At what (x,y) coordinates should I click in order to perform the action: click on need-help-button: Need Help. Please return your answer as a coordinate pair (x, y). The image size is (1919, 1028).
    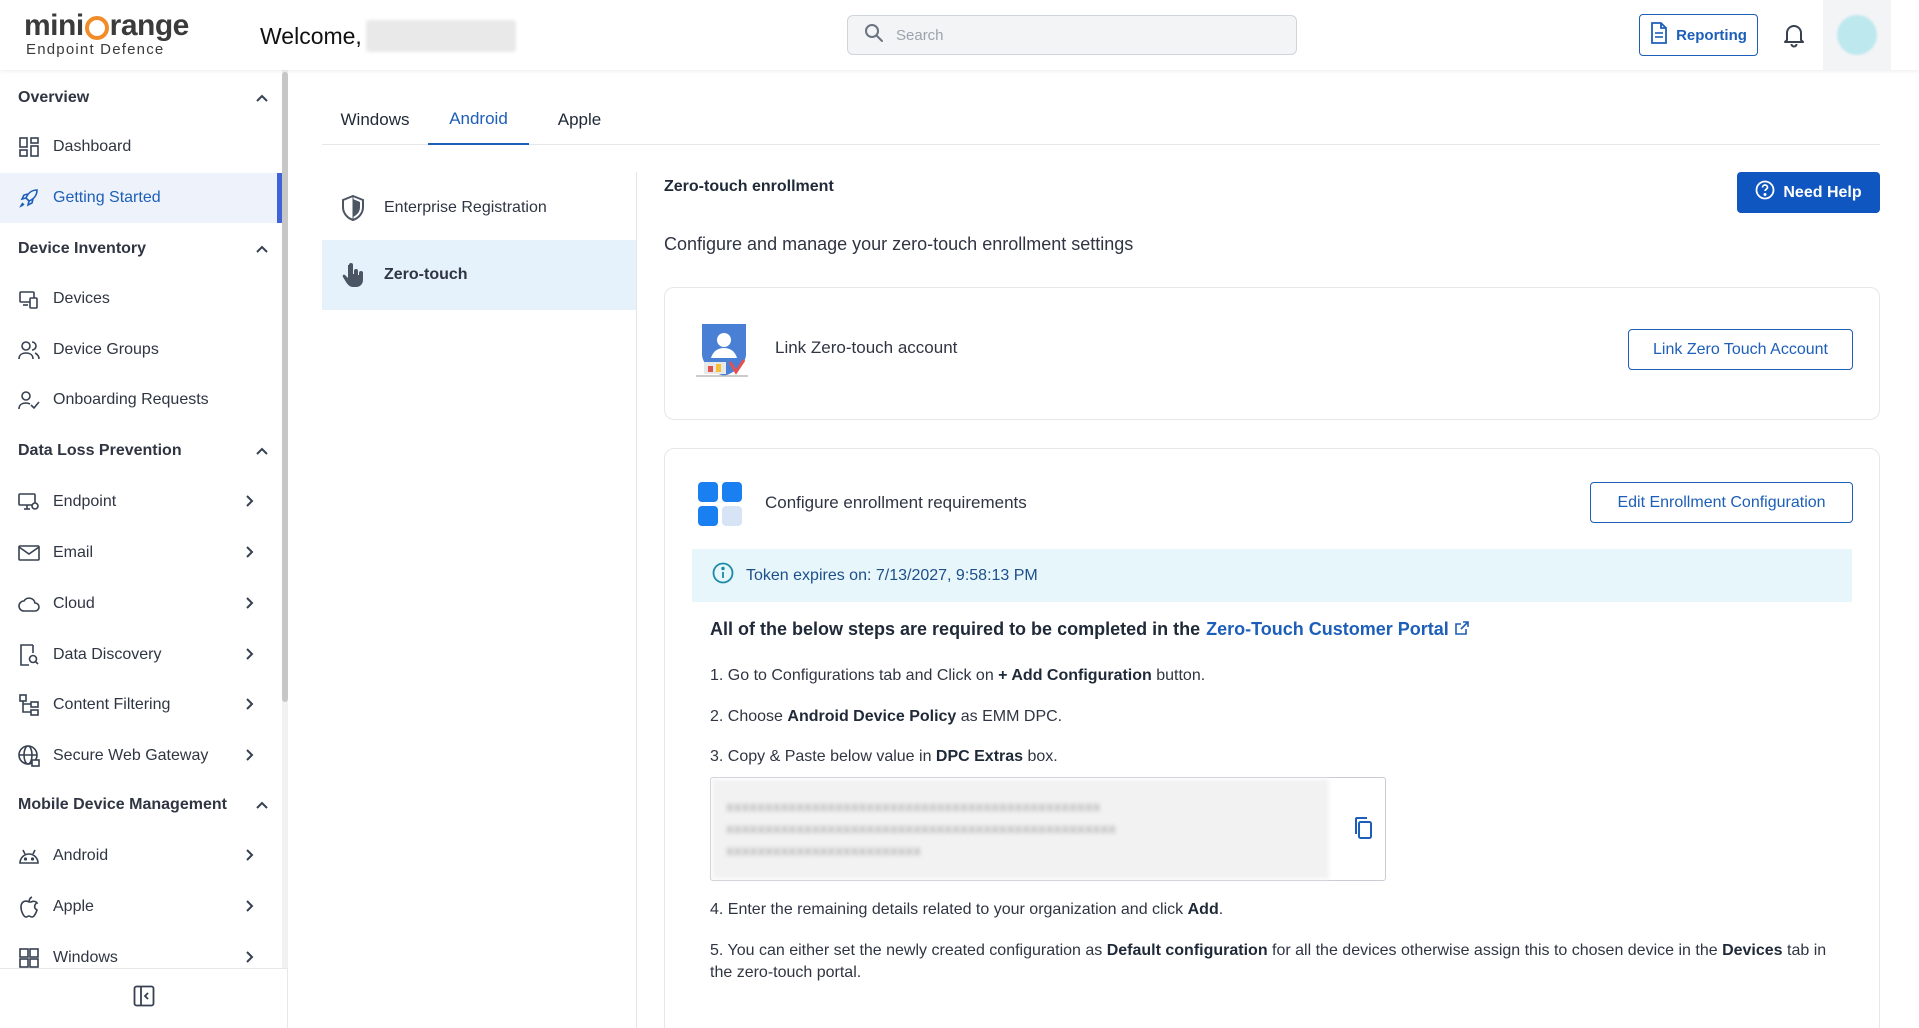
    Looking at the image, I should click on (1808, 192).